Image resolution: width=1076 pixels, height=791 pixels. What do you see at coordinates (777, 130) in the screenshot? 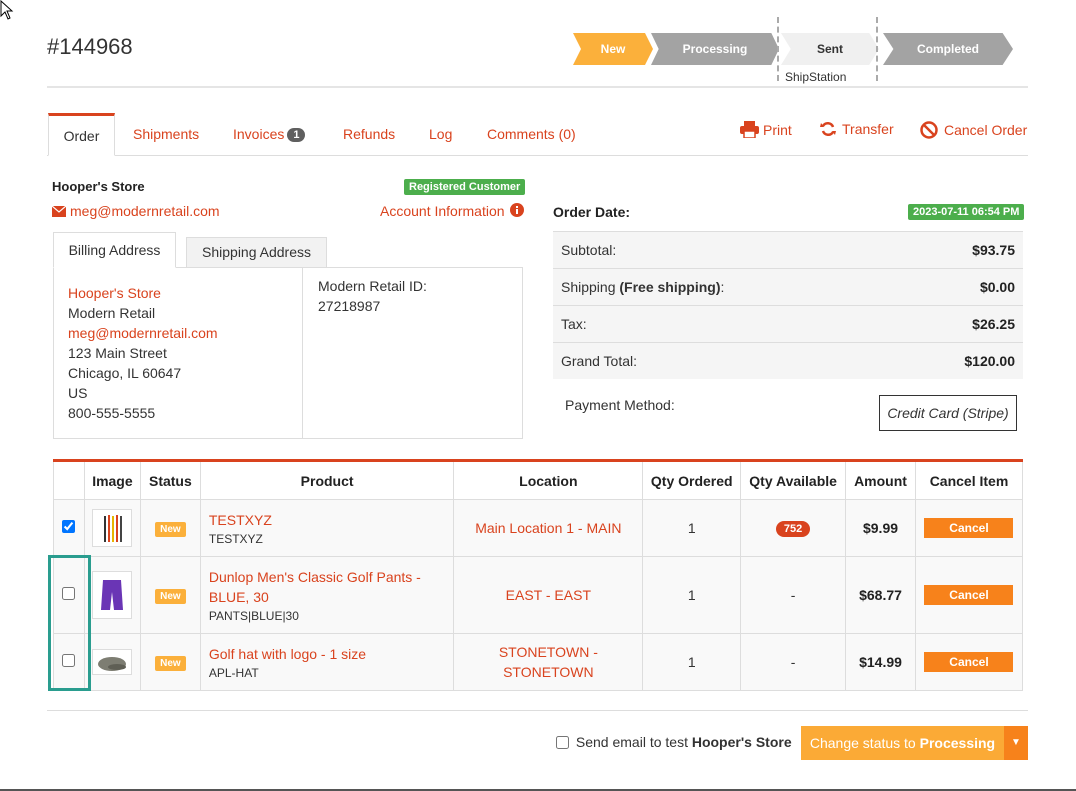
I see `print-label: Print` at bounding box center [777, 130].